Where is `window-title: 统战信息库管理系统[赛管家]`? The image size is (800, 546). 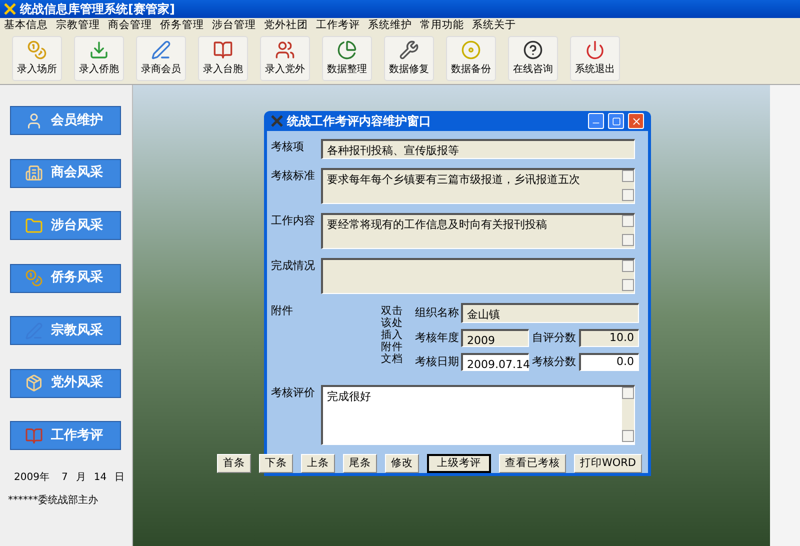 window-title: 统战信息库管理系统[赛管家] is located at coordinates (97, 9).